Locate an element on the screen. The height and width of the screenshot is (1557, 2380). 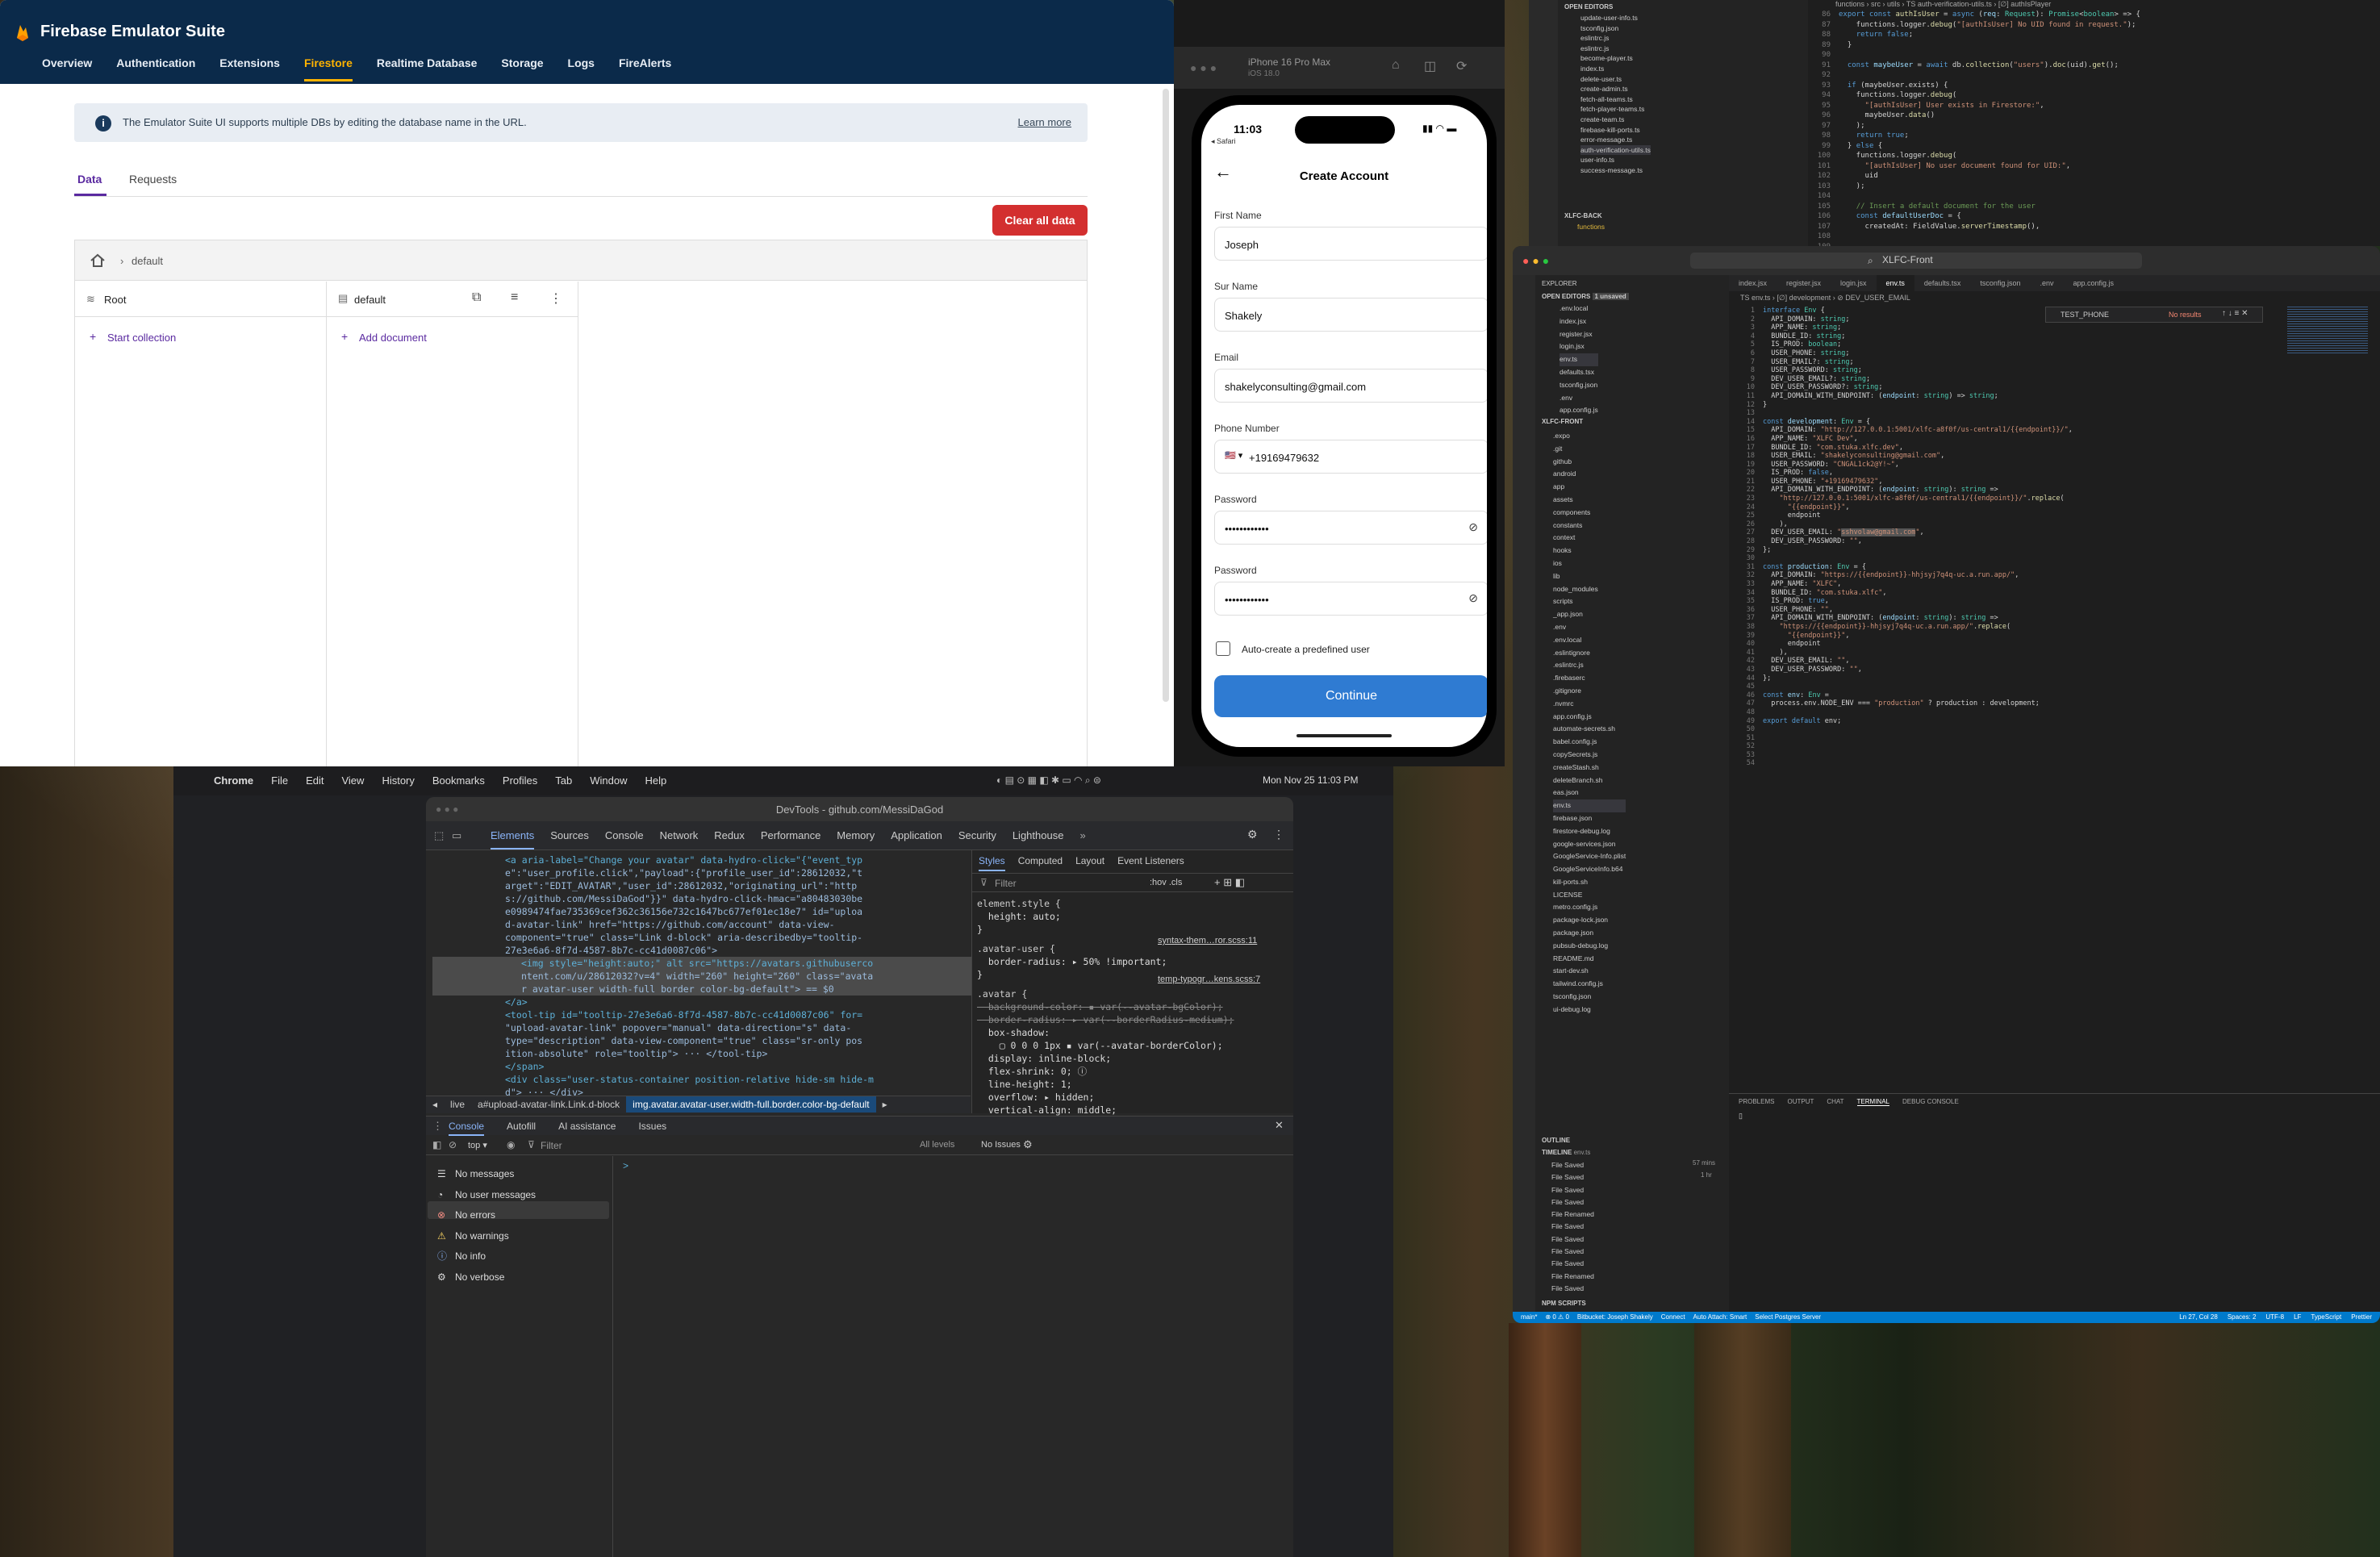
devtools-tab: Redux is located at coordinates (729, 835).